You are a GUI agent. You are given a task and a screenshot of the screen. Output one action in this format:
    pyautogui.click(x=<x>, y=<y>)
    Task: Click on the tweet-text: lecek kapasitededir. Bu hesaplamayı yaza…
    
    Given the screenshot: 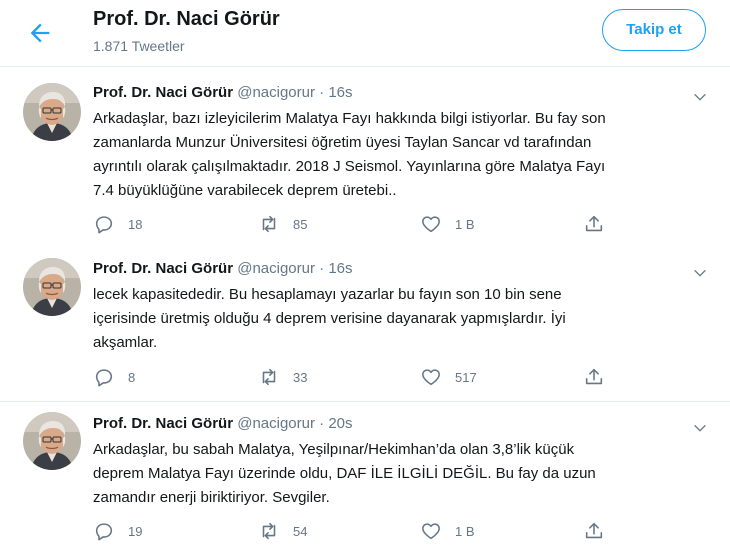 What is the action you would take?
    pyautogui.click(x=329, y=318)
    